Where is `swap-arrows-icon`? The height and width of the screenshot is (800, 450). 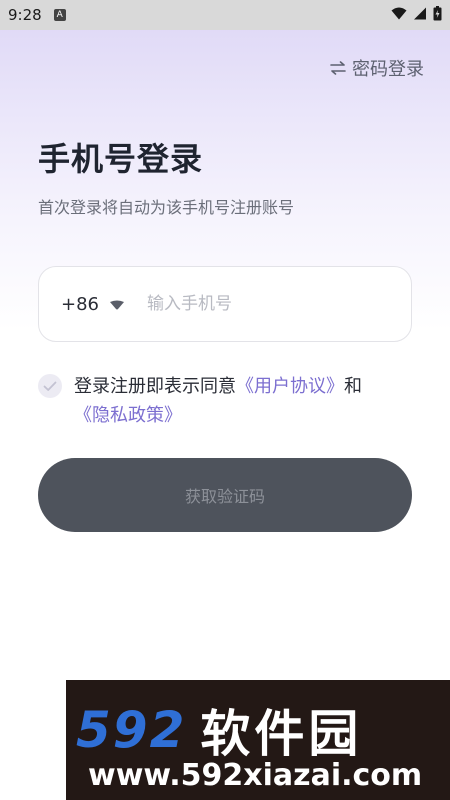 swap-arrows-icon is located at coordinates (338, 68).